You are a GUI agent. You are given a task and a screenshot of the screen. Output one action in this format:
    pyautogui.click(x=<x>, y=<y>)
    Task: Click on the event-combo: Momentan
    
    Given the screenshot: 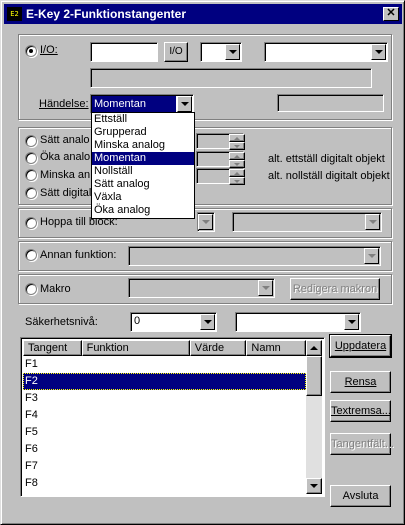 What is the action you would take?
    pyautogui.click(x=142, y=104)
    